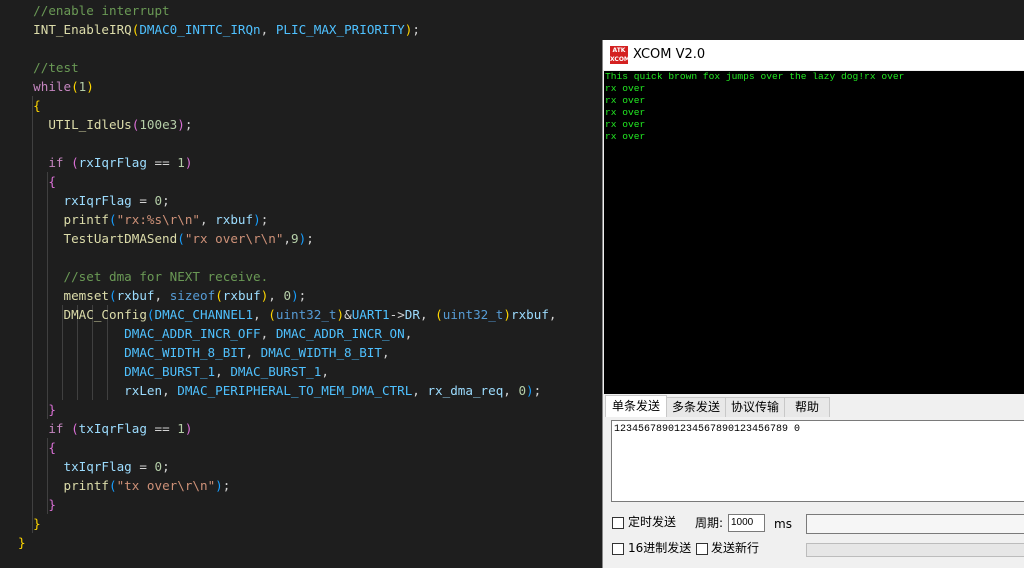 This screenshot has height=568, width=1024. What do you see at coordinates (105, 124) in the screenshot?
I see `code-line: UTIL_IdleUs(100e3);` at bounding box center [105, 124].